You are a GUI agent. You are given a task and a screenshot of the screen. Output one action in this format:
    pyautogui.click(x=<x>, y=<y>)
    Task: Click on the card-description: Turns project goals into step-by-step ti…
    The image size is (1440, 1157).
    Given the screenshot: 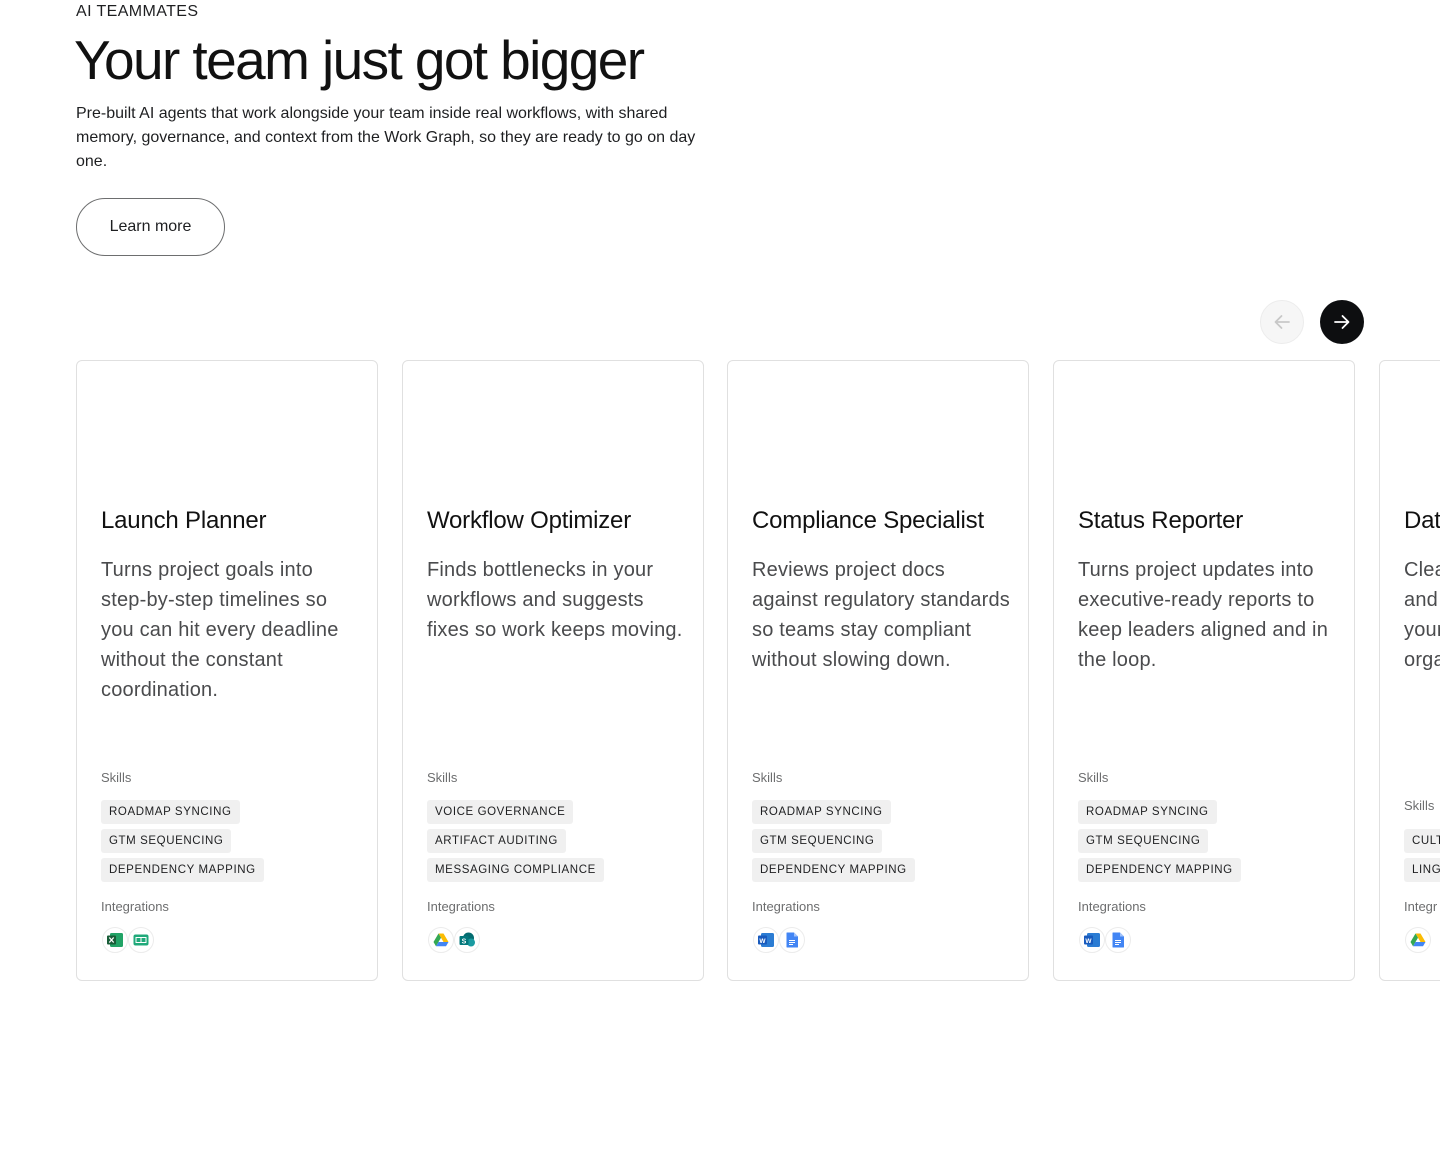 What is the action you would take?
    pyautogui.click(x=220, y=630)
    